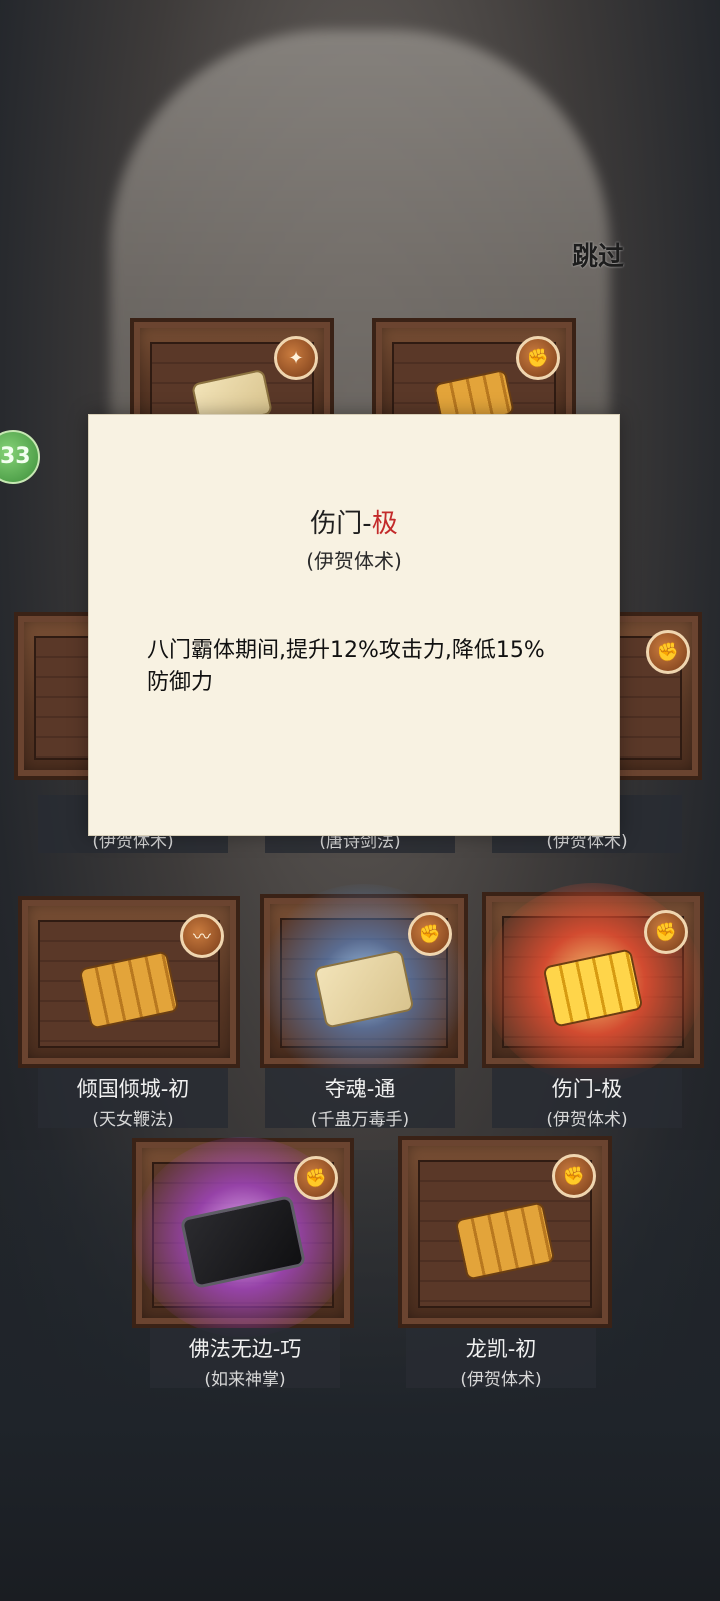 This screenshot has height=1601, width=720. Describe the element at coordinates (501, 1359) in the screenshot. I see `card-label-5: 龙凯-初 (伊贺体术)` at that location.